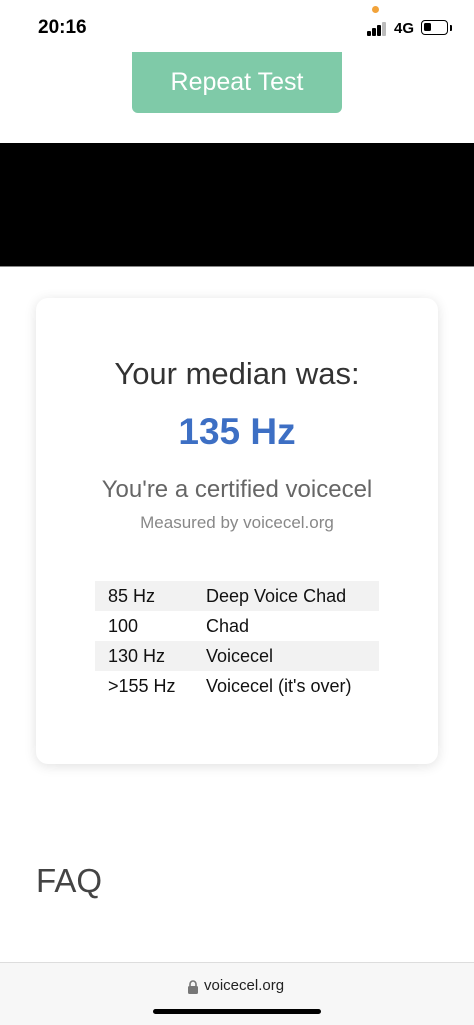 This screenshot has width=474, height=1025. Describe the element at coordinates (69, 880) in the screenshot. I see `faq-heading: FAQ` at that location.